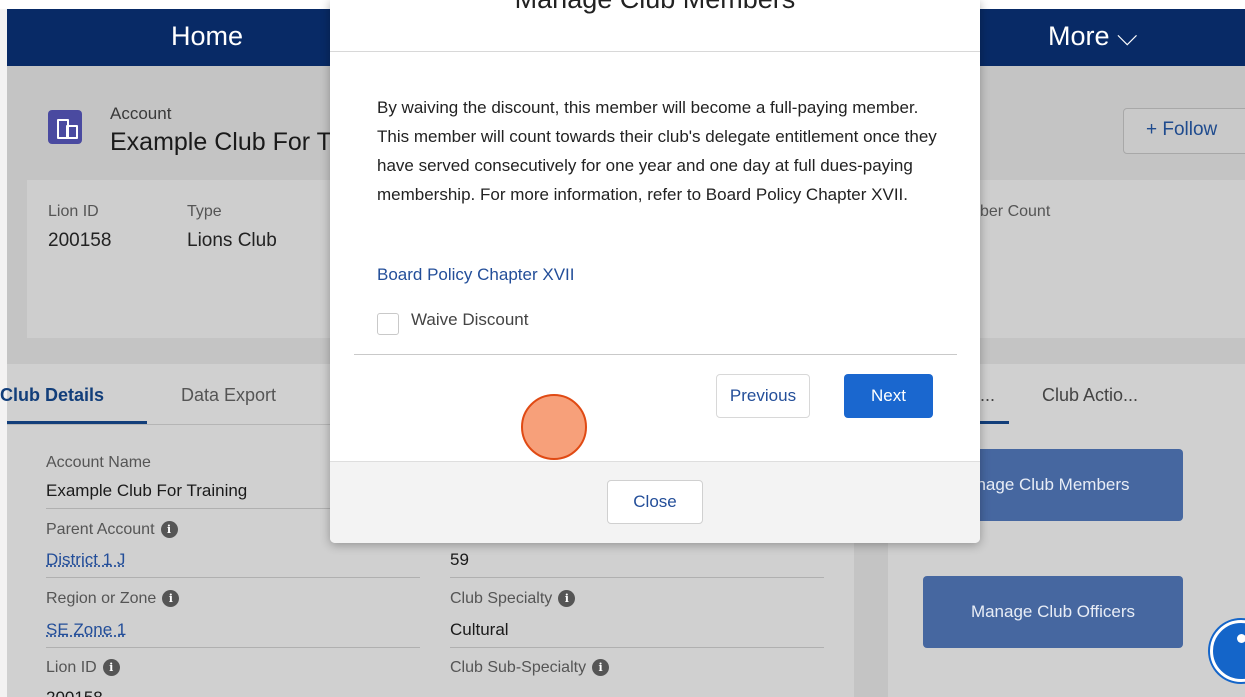 This screenshot has width=1245, height=697. I want to click on field-value: Cultural, so click(479, 629).